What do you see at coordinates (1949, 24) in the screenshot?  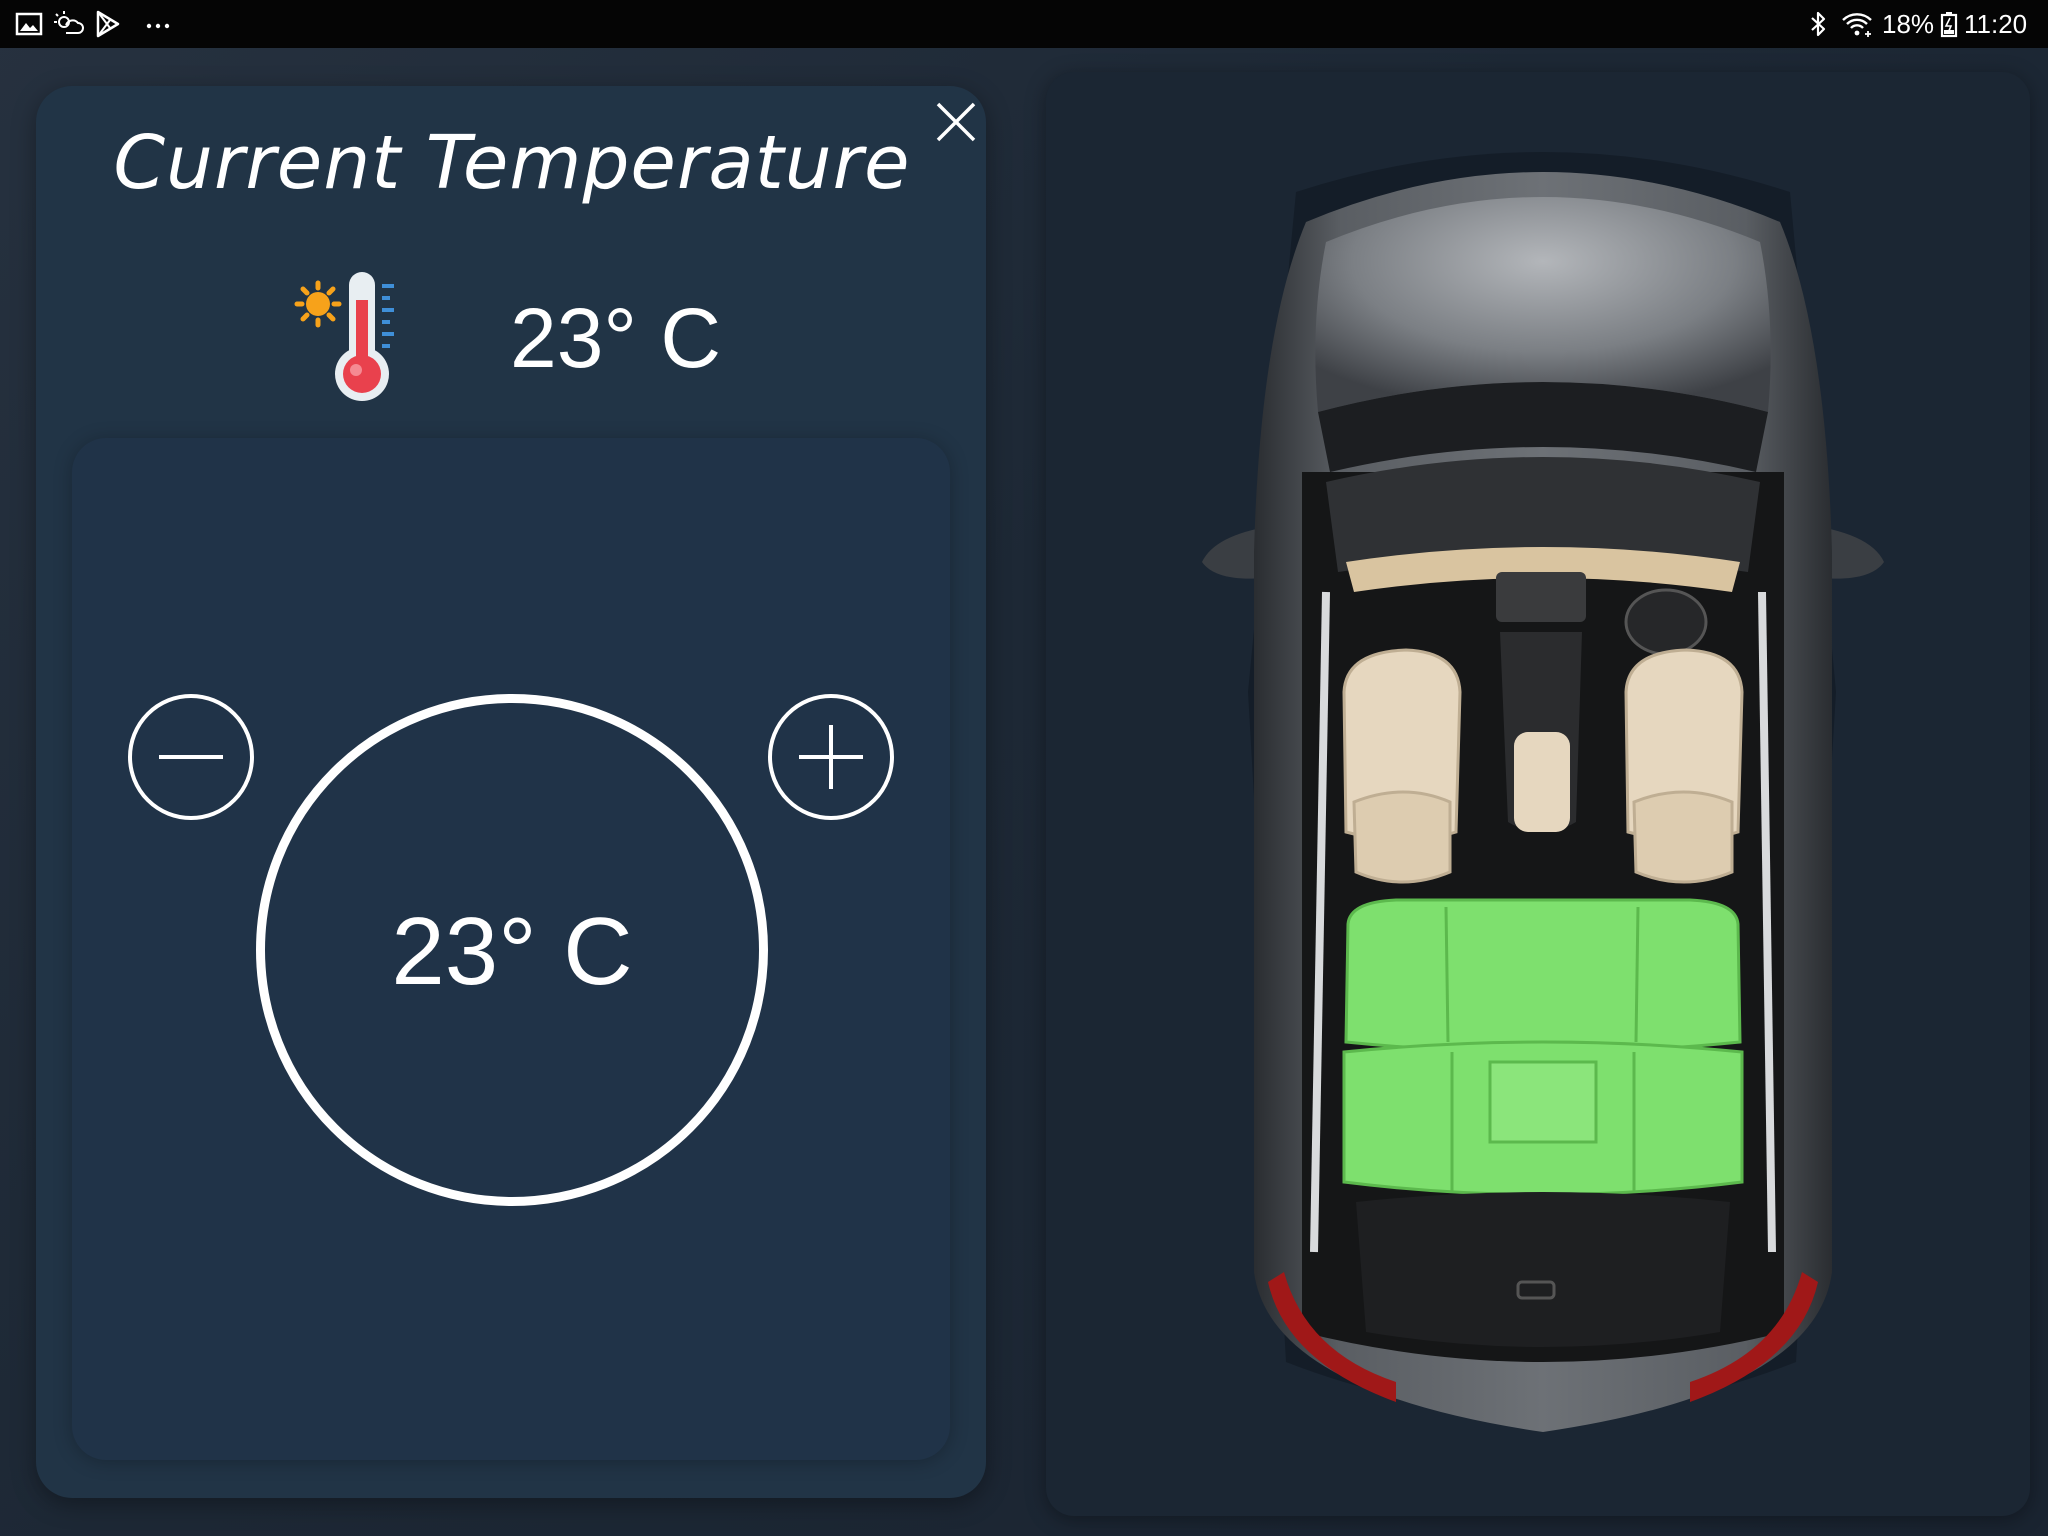 I see `battery-icon` at bounding box center [1949, 24].